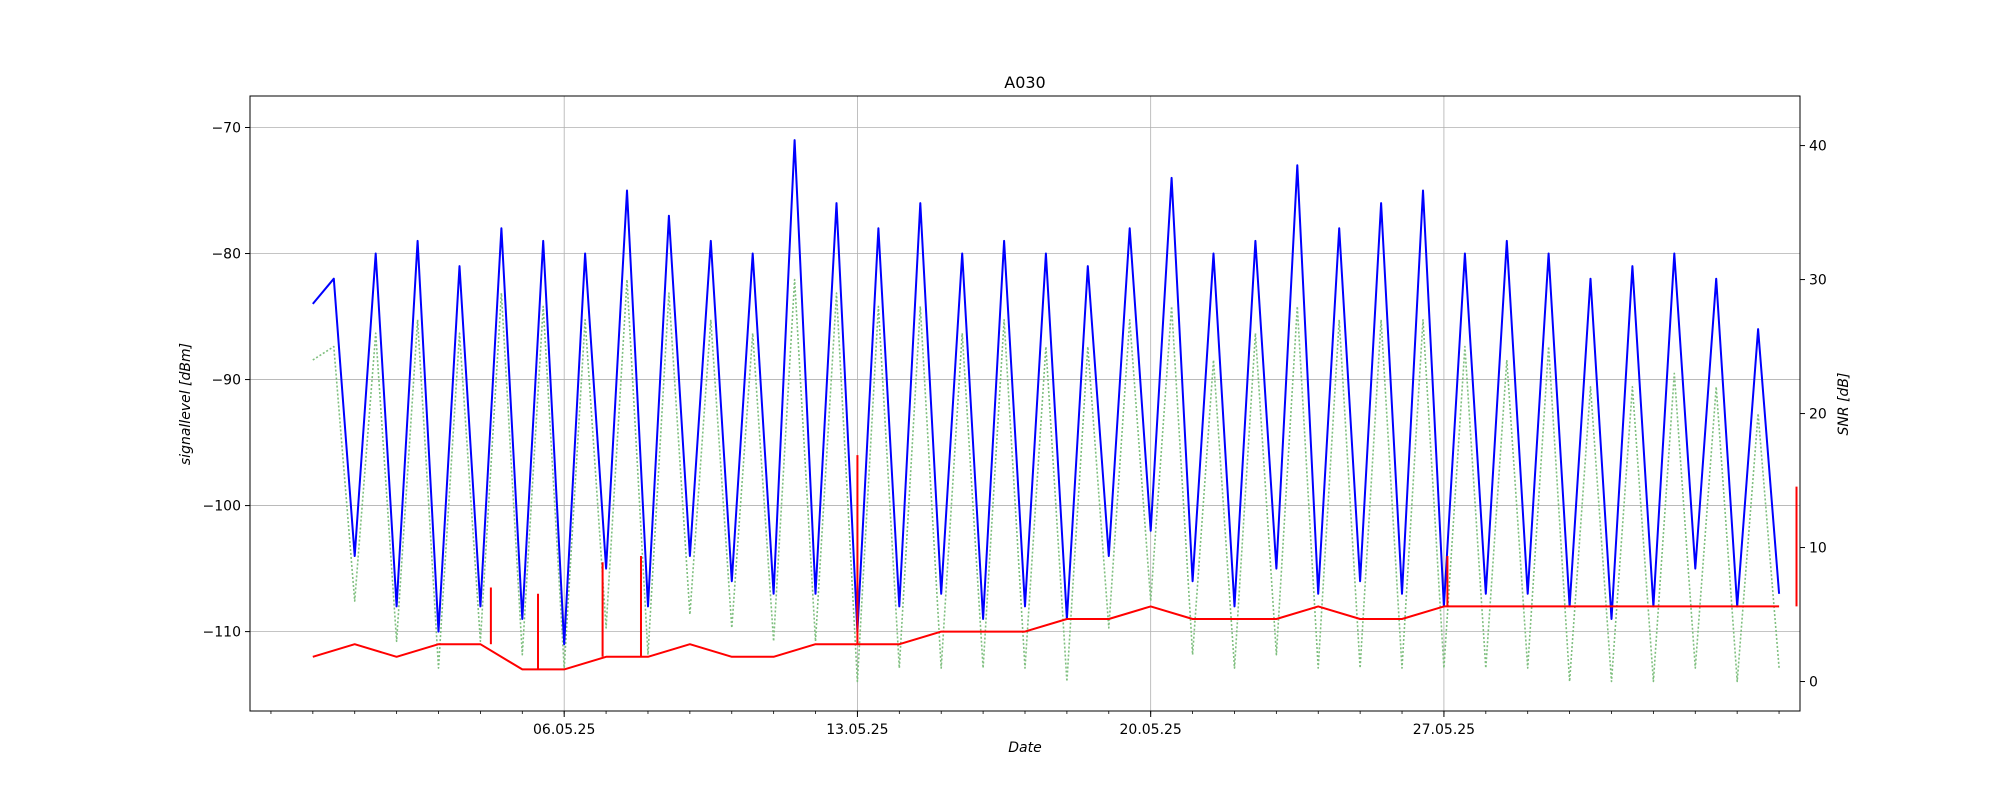  I want to click on x-tick-label: 27.05.25, so click(1444, 730).